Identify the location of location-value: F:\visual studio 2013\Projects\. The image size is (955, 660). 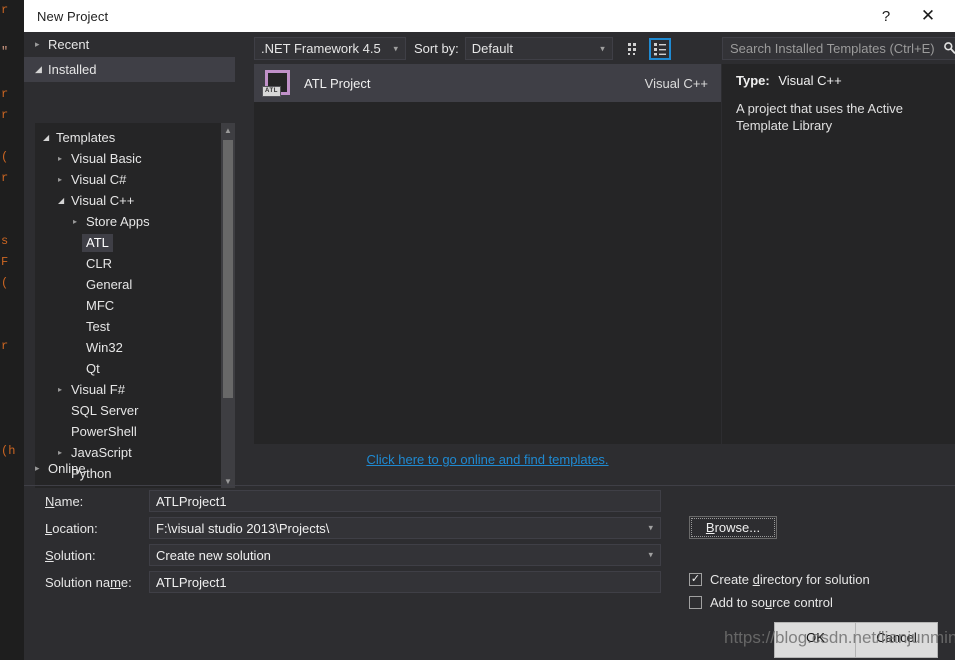
(243, 528).